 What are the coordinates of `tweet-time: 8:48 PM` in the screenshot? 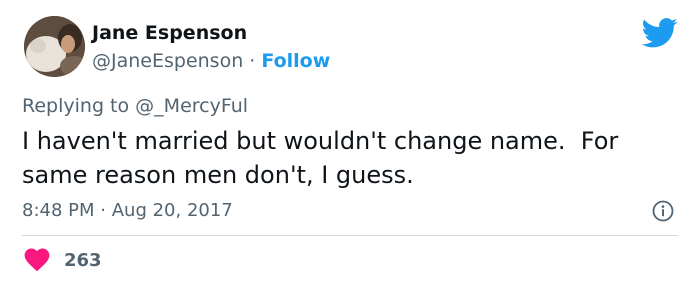 It's located at (58, 210).